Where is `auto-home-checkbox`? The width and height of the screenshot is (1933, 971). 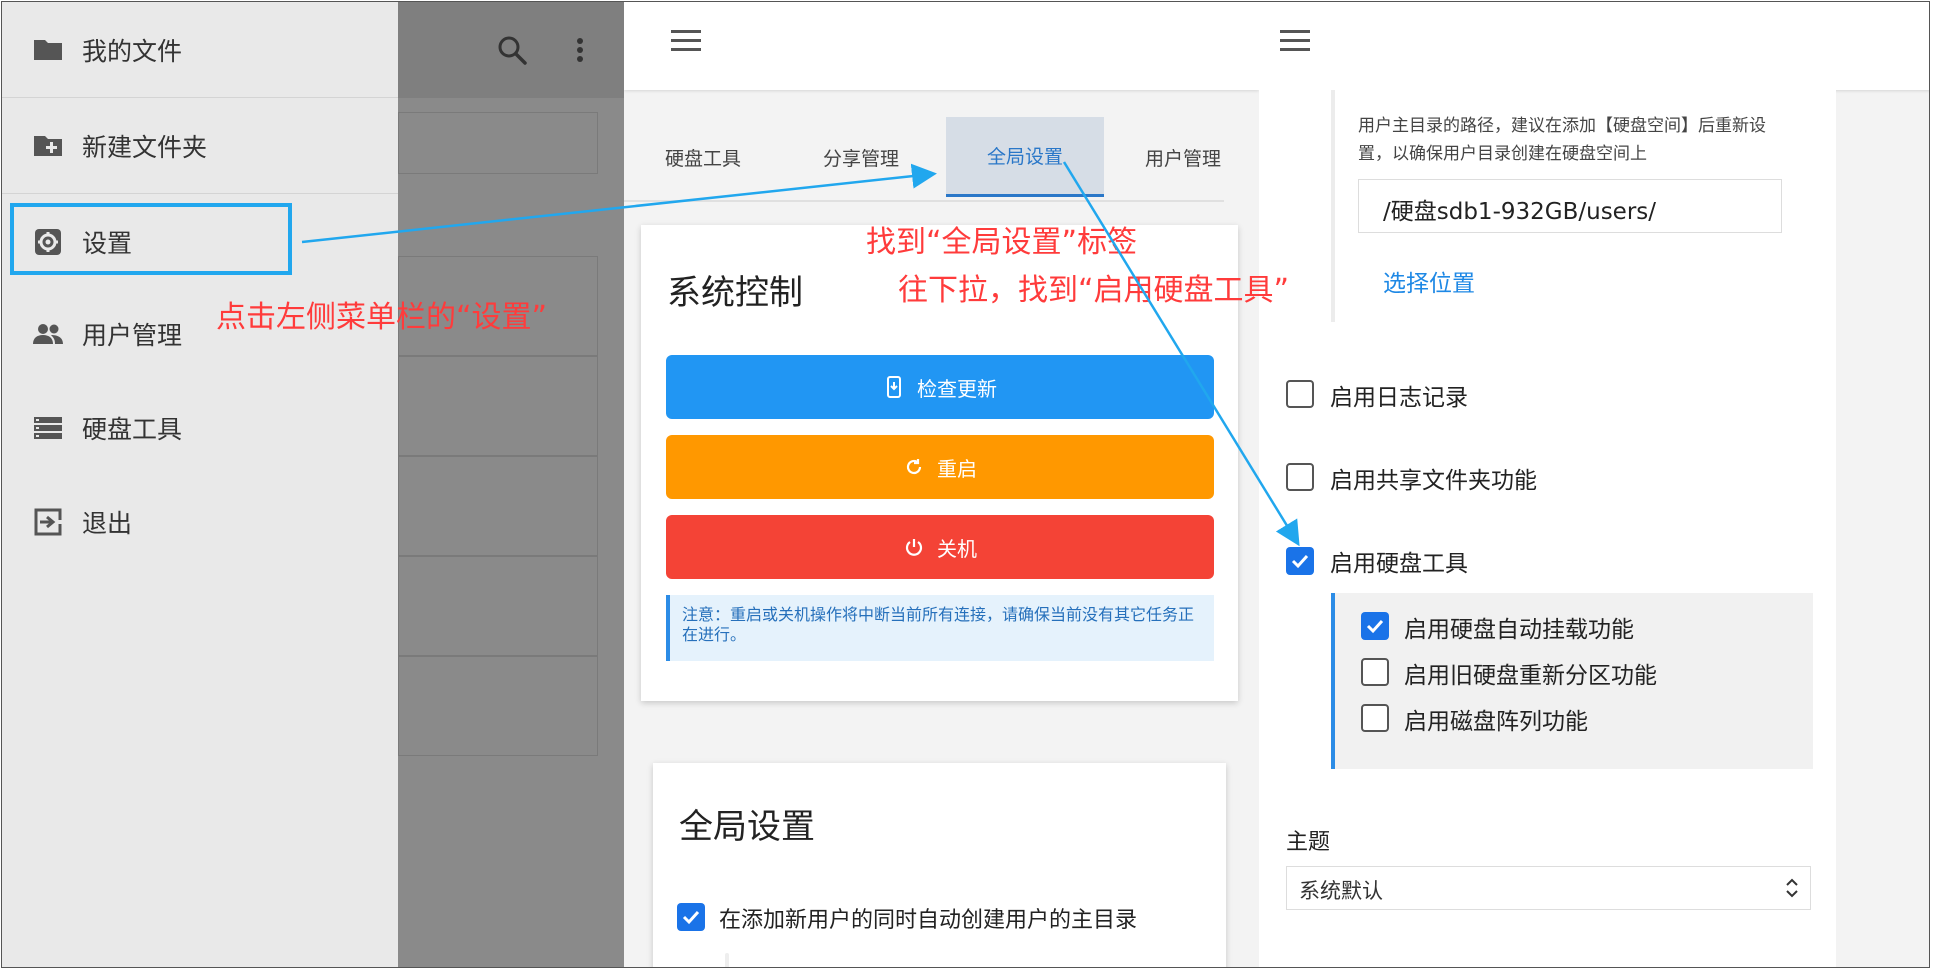 auto-home-checkbox is located at coordinates (691, 917).